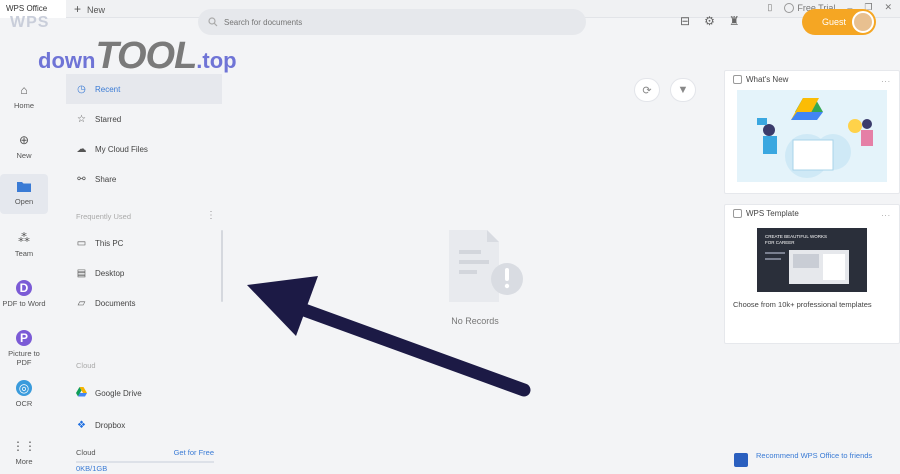 The image size is (900, 474). What do you see at coordinates (24, 446) in the screenshot?
I see `grid-icon: ⋮⋮` at bounding box center [24, 446].